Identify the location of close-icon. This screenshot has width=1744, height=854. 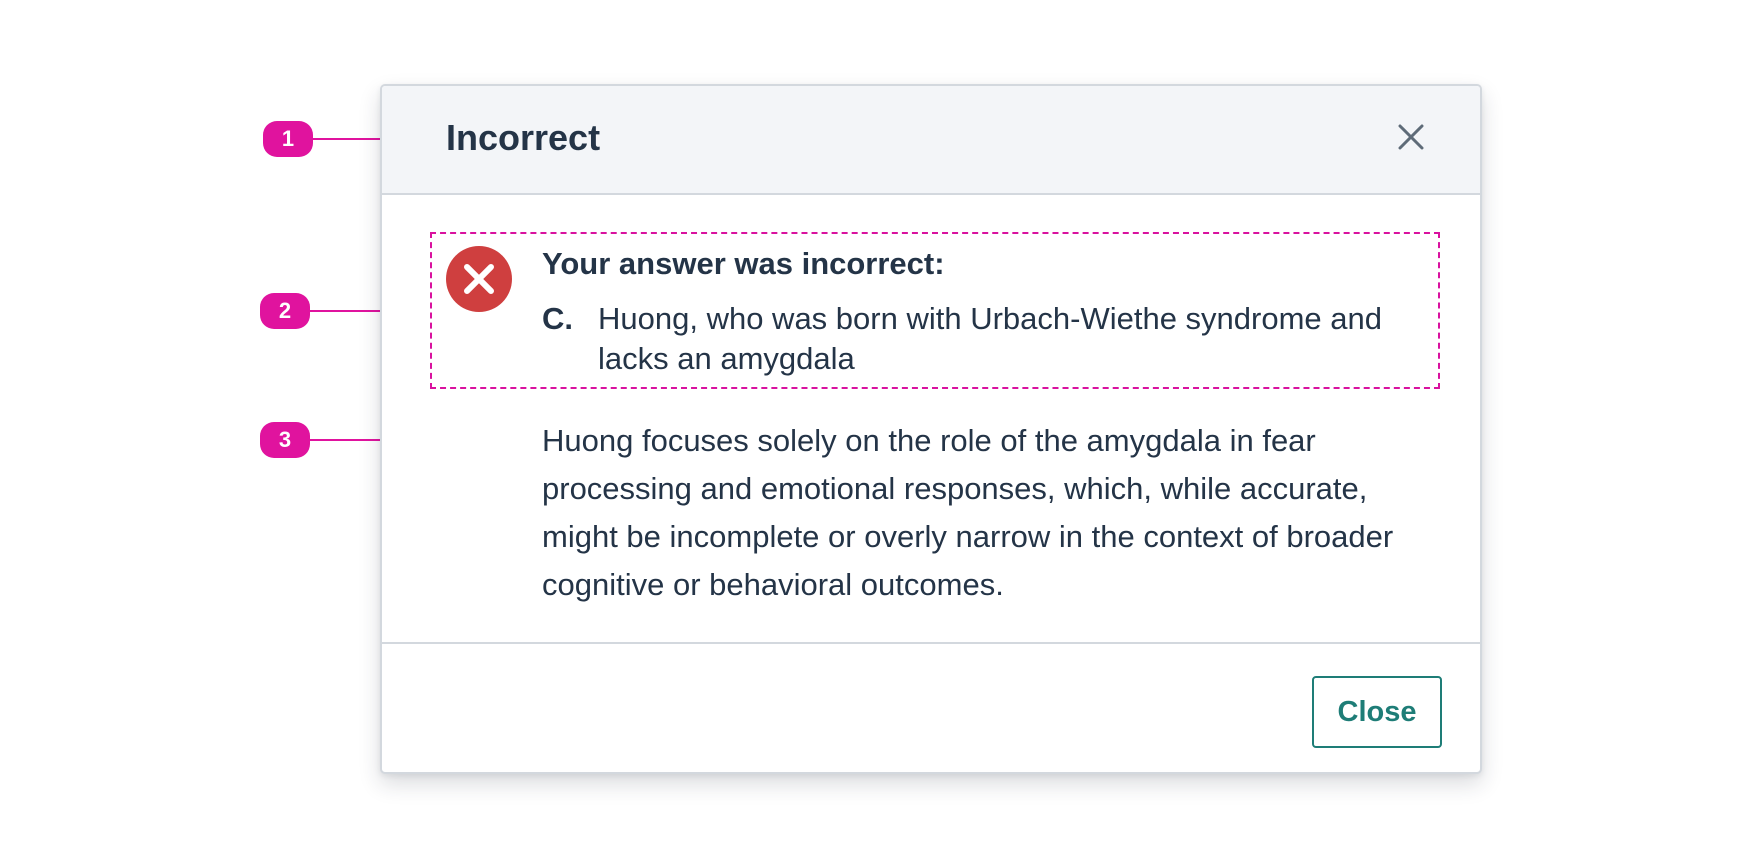
(1411, 137).